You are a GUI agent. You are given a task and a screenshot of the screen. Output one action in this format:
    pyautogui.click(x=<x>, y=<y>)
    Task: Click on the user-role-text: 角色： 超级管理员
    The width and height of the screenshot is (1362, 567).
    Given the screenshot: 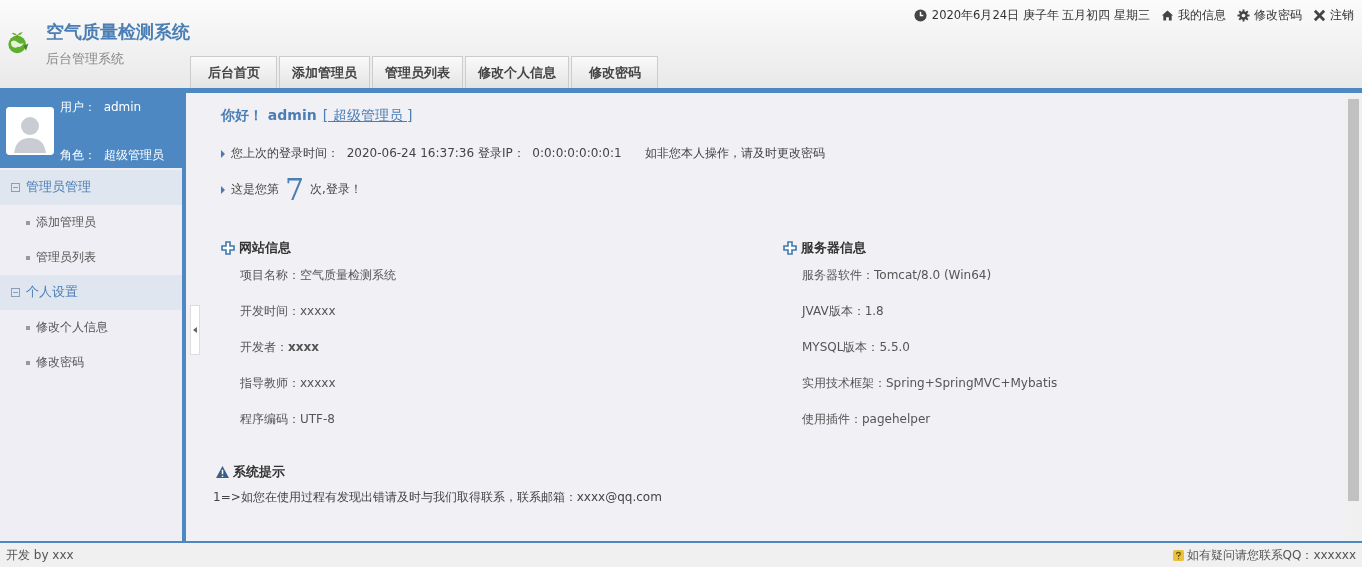 What is the action you would take?
    pyautogui.click(x=112, y=155)
    